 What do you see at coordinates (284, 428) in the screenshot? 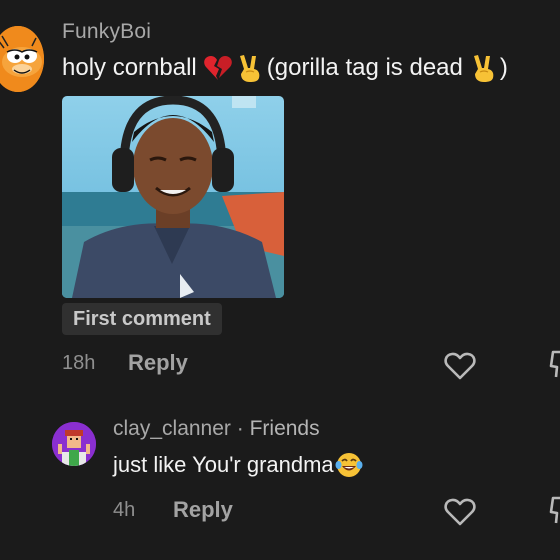
I see `friends-label: Friends` at bounding box center [284, 428].